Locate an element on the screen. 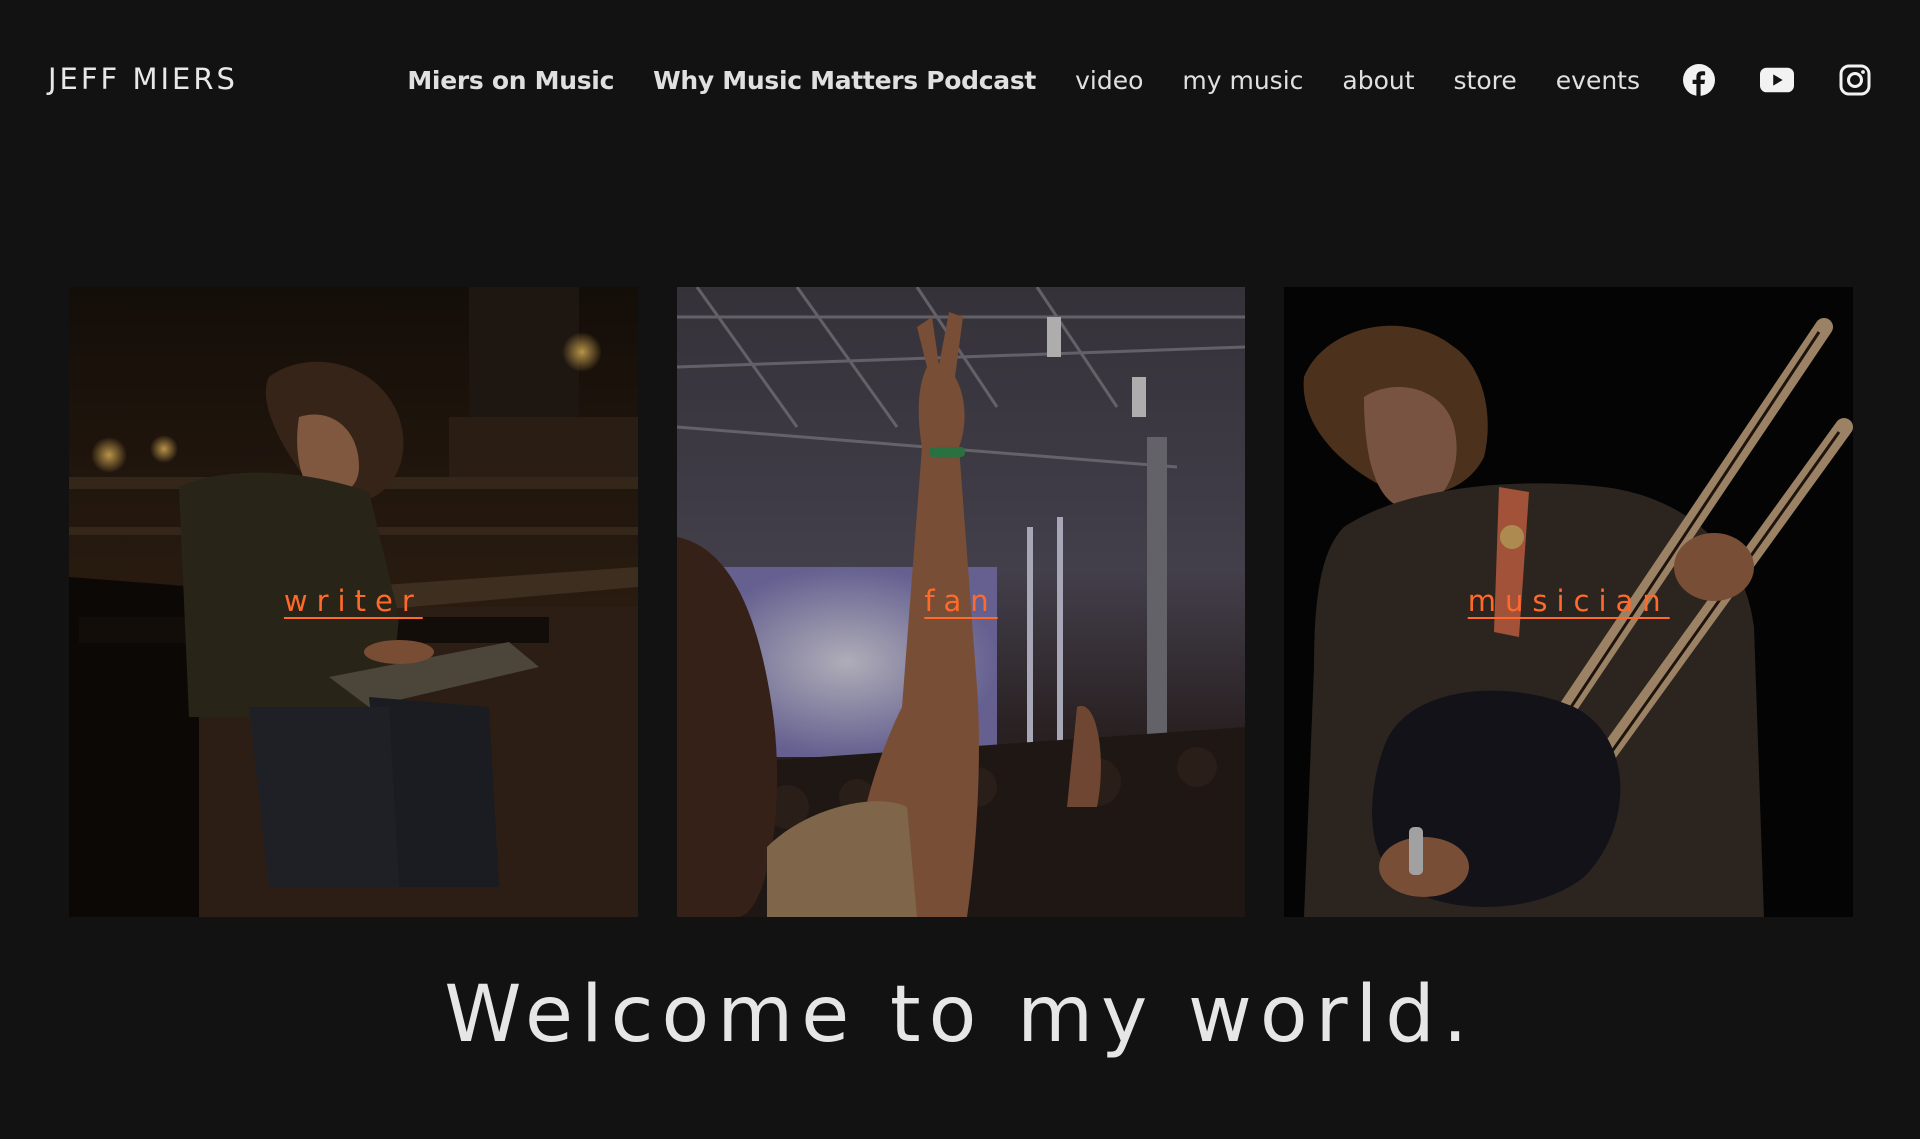 The width and height of the screenshot is (1920, 1139). fan-tile-label: fan is located at coordinates (961, 601).